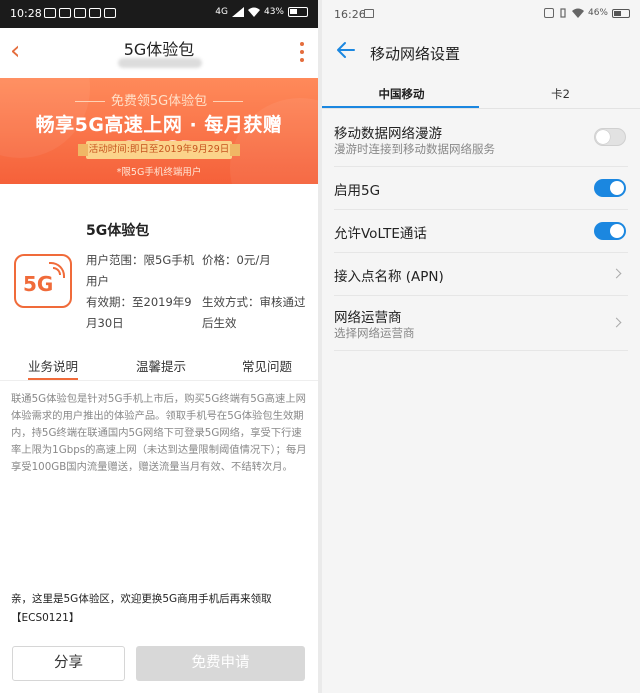 Image resolution: width=640 pixels, height=693 pixels. What do you see at coordinates (414, 149) in the screenshot?
I see `setting-subtitle: 漫游时连接到移动数据网络服务` at bounding box center [414, 149].